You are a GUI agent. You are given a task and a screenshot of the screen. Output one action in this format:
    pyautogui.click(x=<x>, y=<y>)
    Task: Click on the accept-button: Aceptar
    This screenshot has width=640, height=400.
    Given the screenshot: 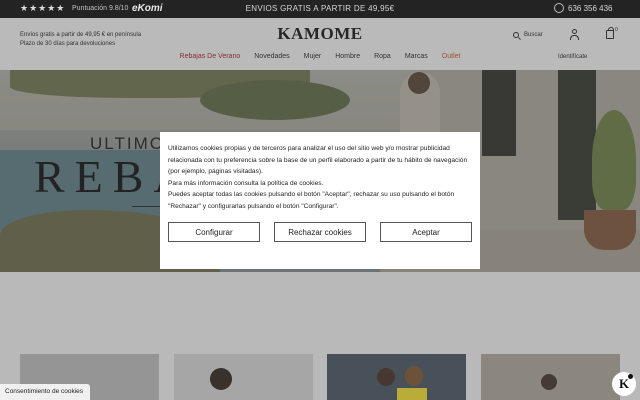 What is the action you would take?
    pyautogui.click(x=426, y=232)
    